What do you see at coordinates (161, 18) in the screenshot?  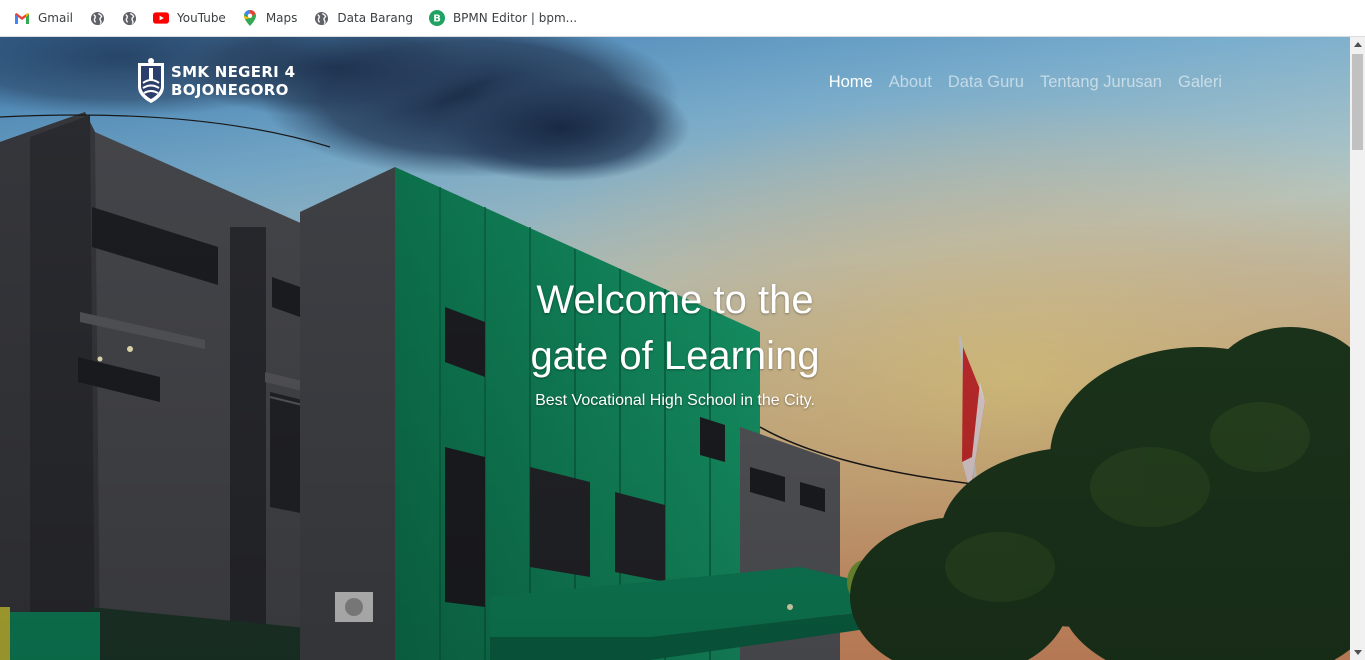 I see `youtube-icon` at bounding box center [161, 18].